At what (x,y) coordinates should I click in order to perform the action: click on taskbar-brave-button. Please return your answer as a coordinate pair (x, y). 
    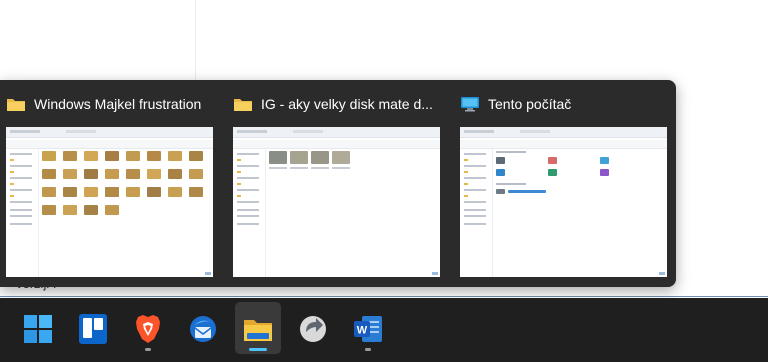
    Looking at the image, I should click on (148, 328).